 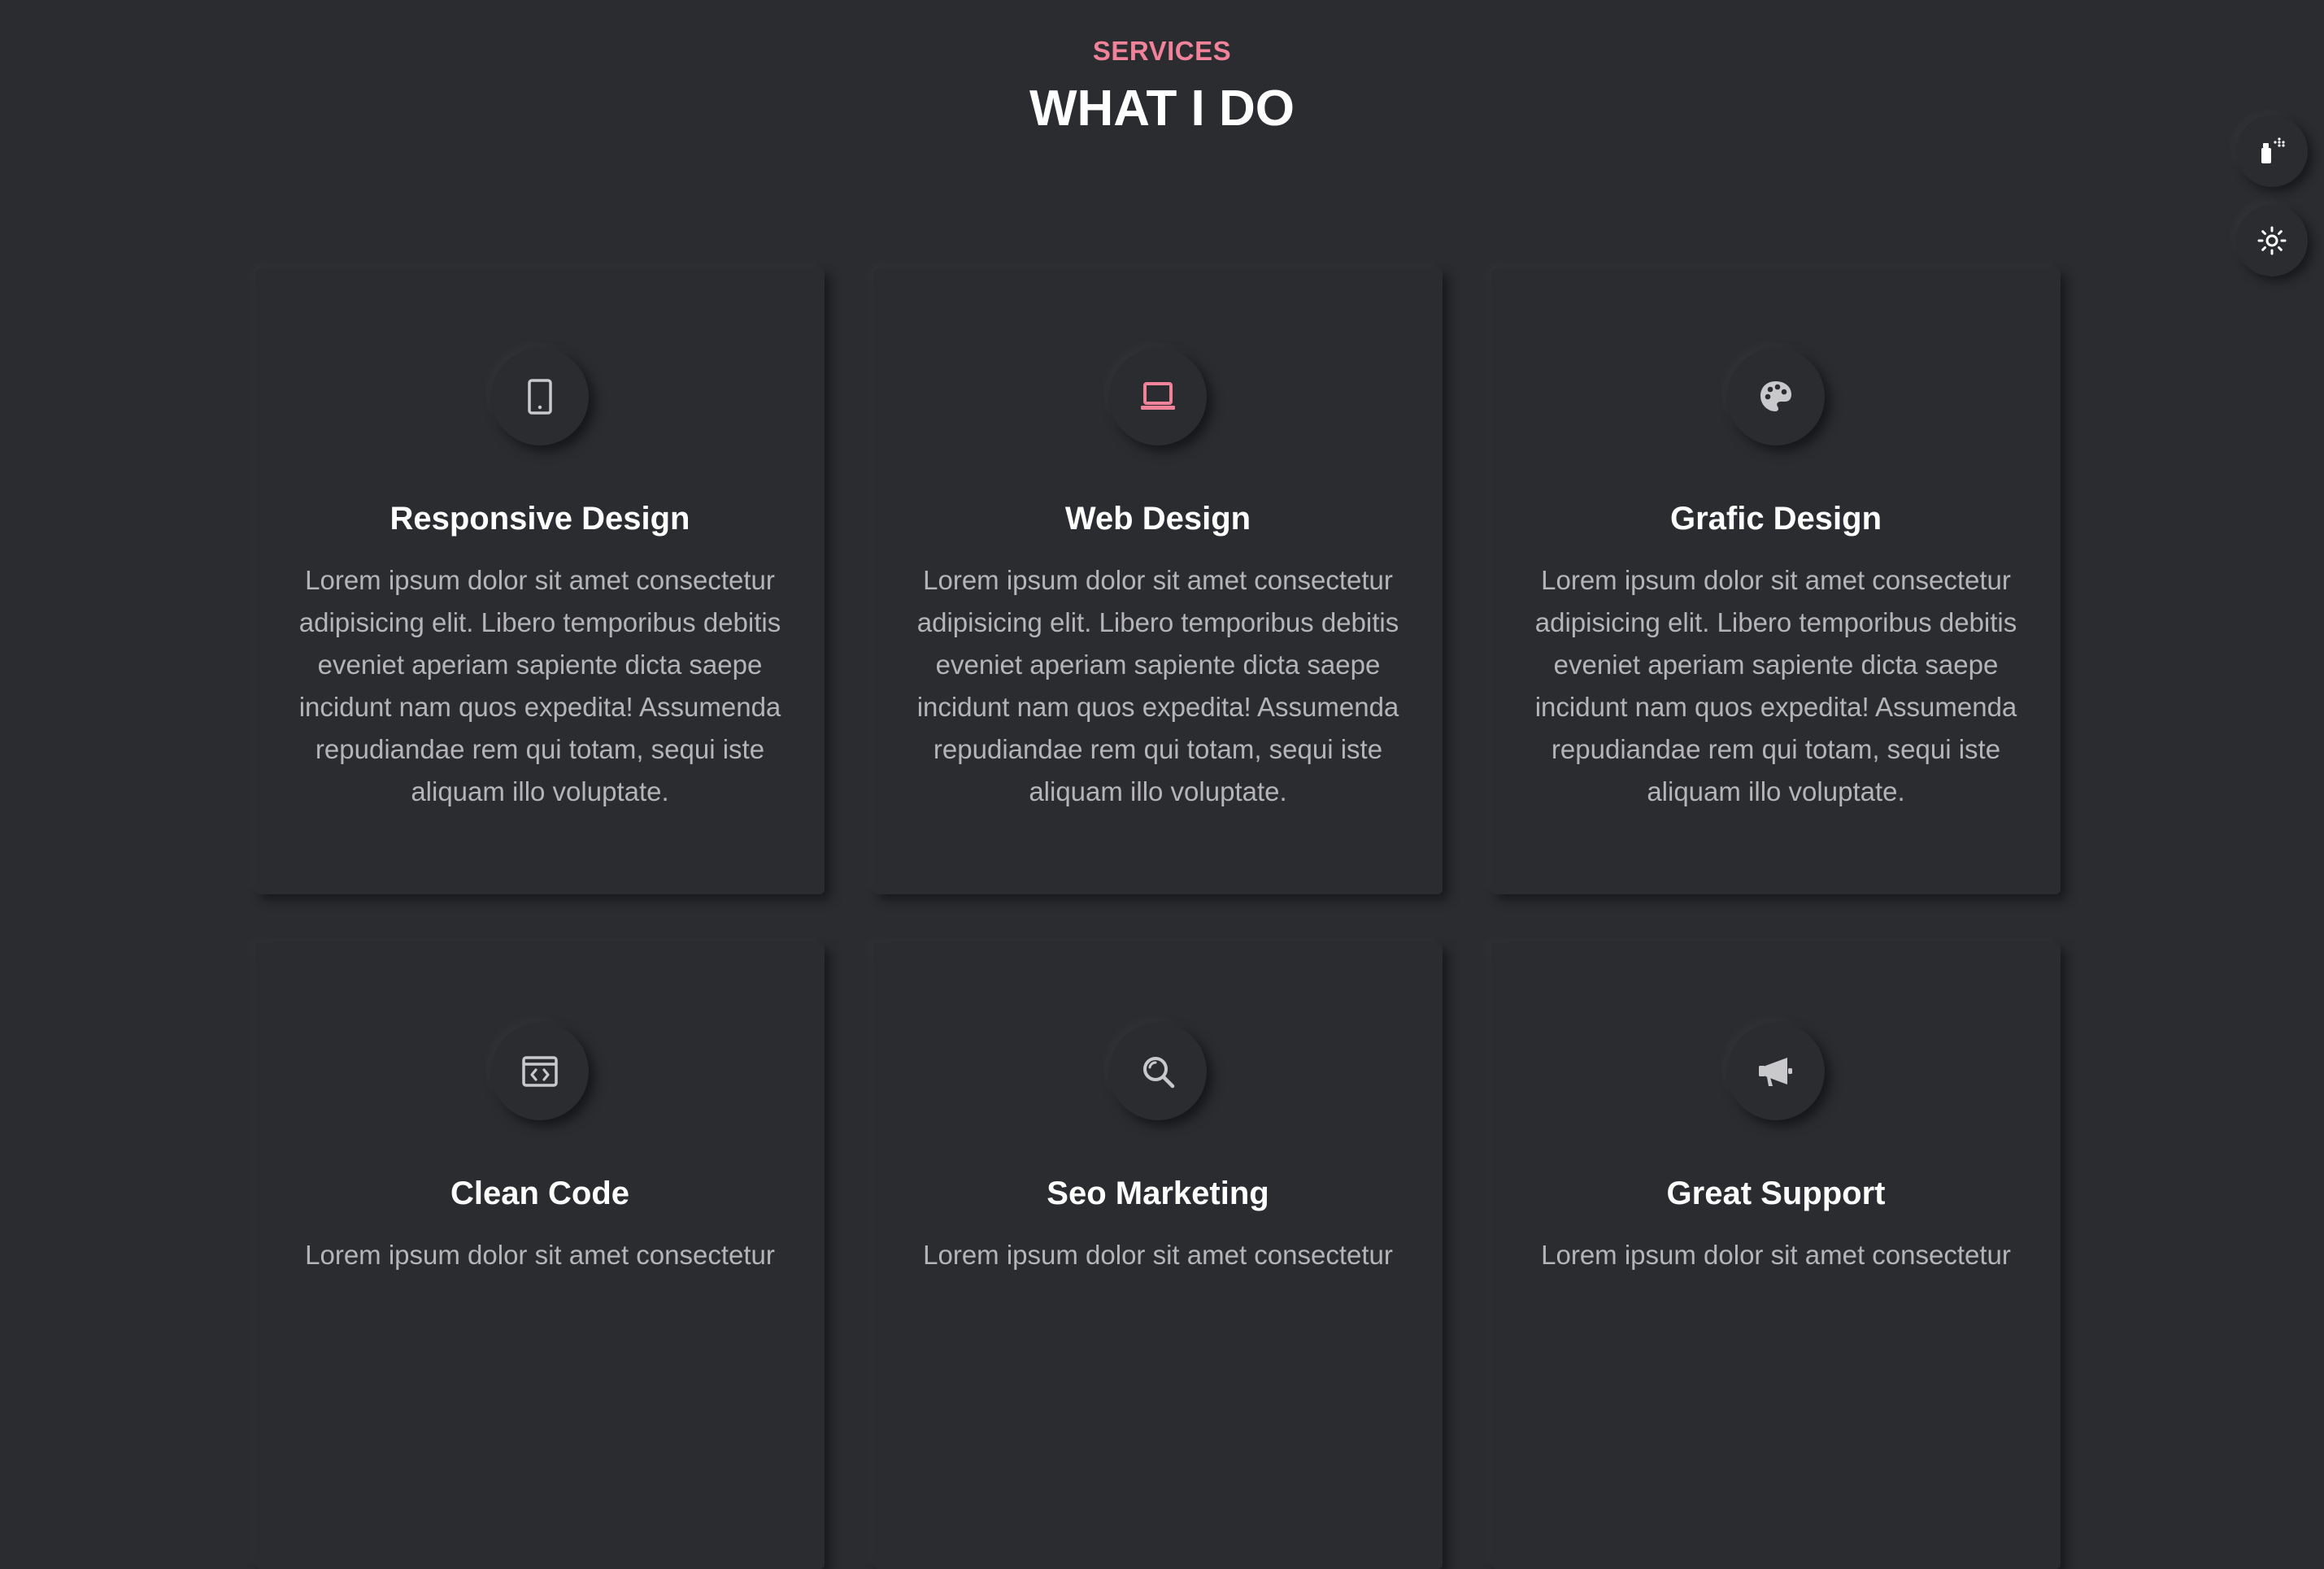 I want to click on sun-icon, so click(x=2272, y=240).